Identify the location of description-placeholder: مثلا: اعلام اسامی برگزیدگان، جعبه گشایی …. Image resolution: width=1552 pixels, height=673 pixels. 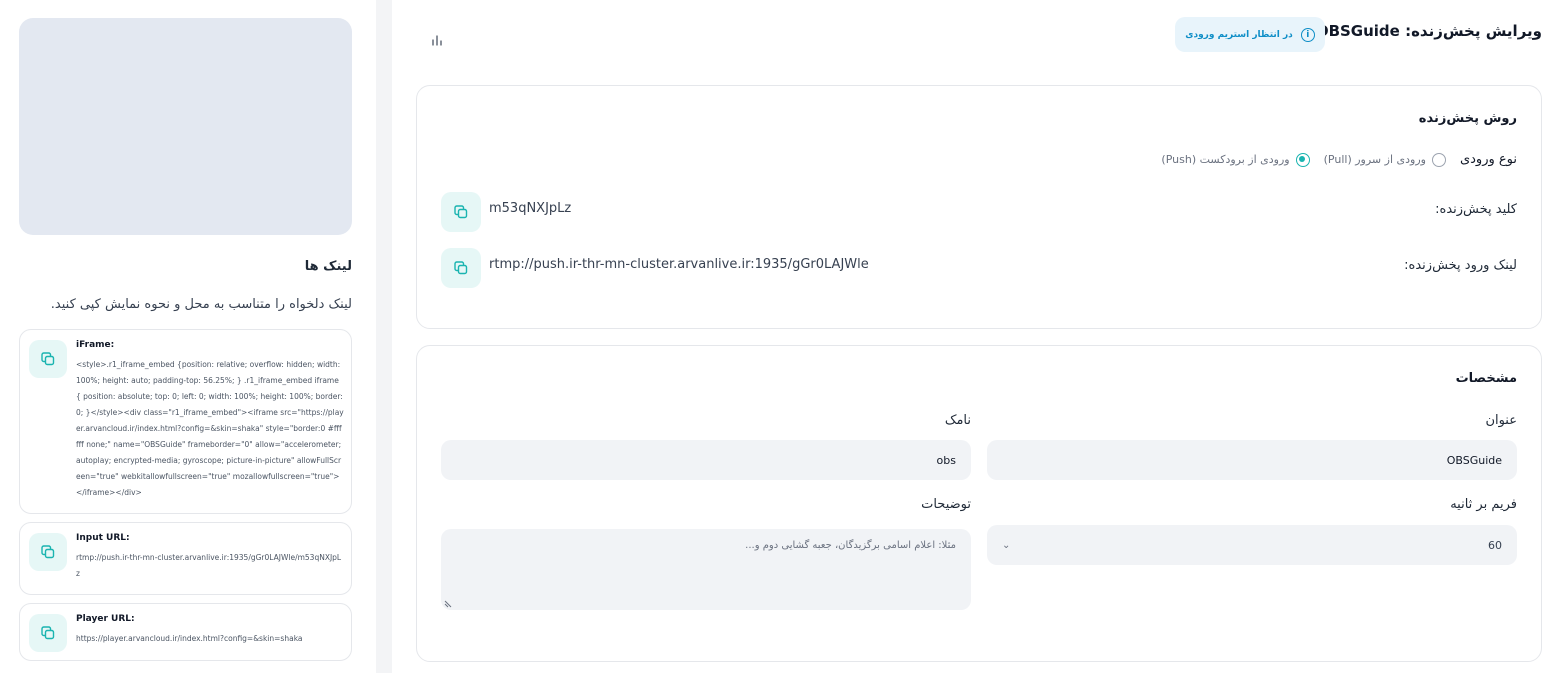
(850, 545).